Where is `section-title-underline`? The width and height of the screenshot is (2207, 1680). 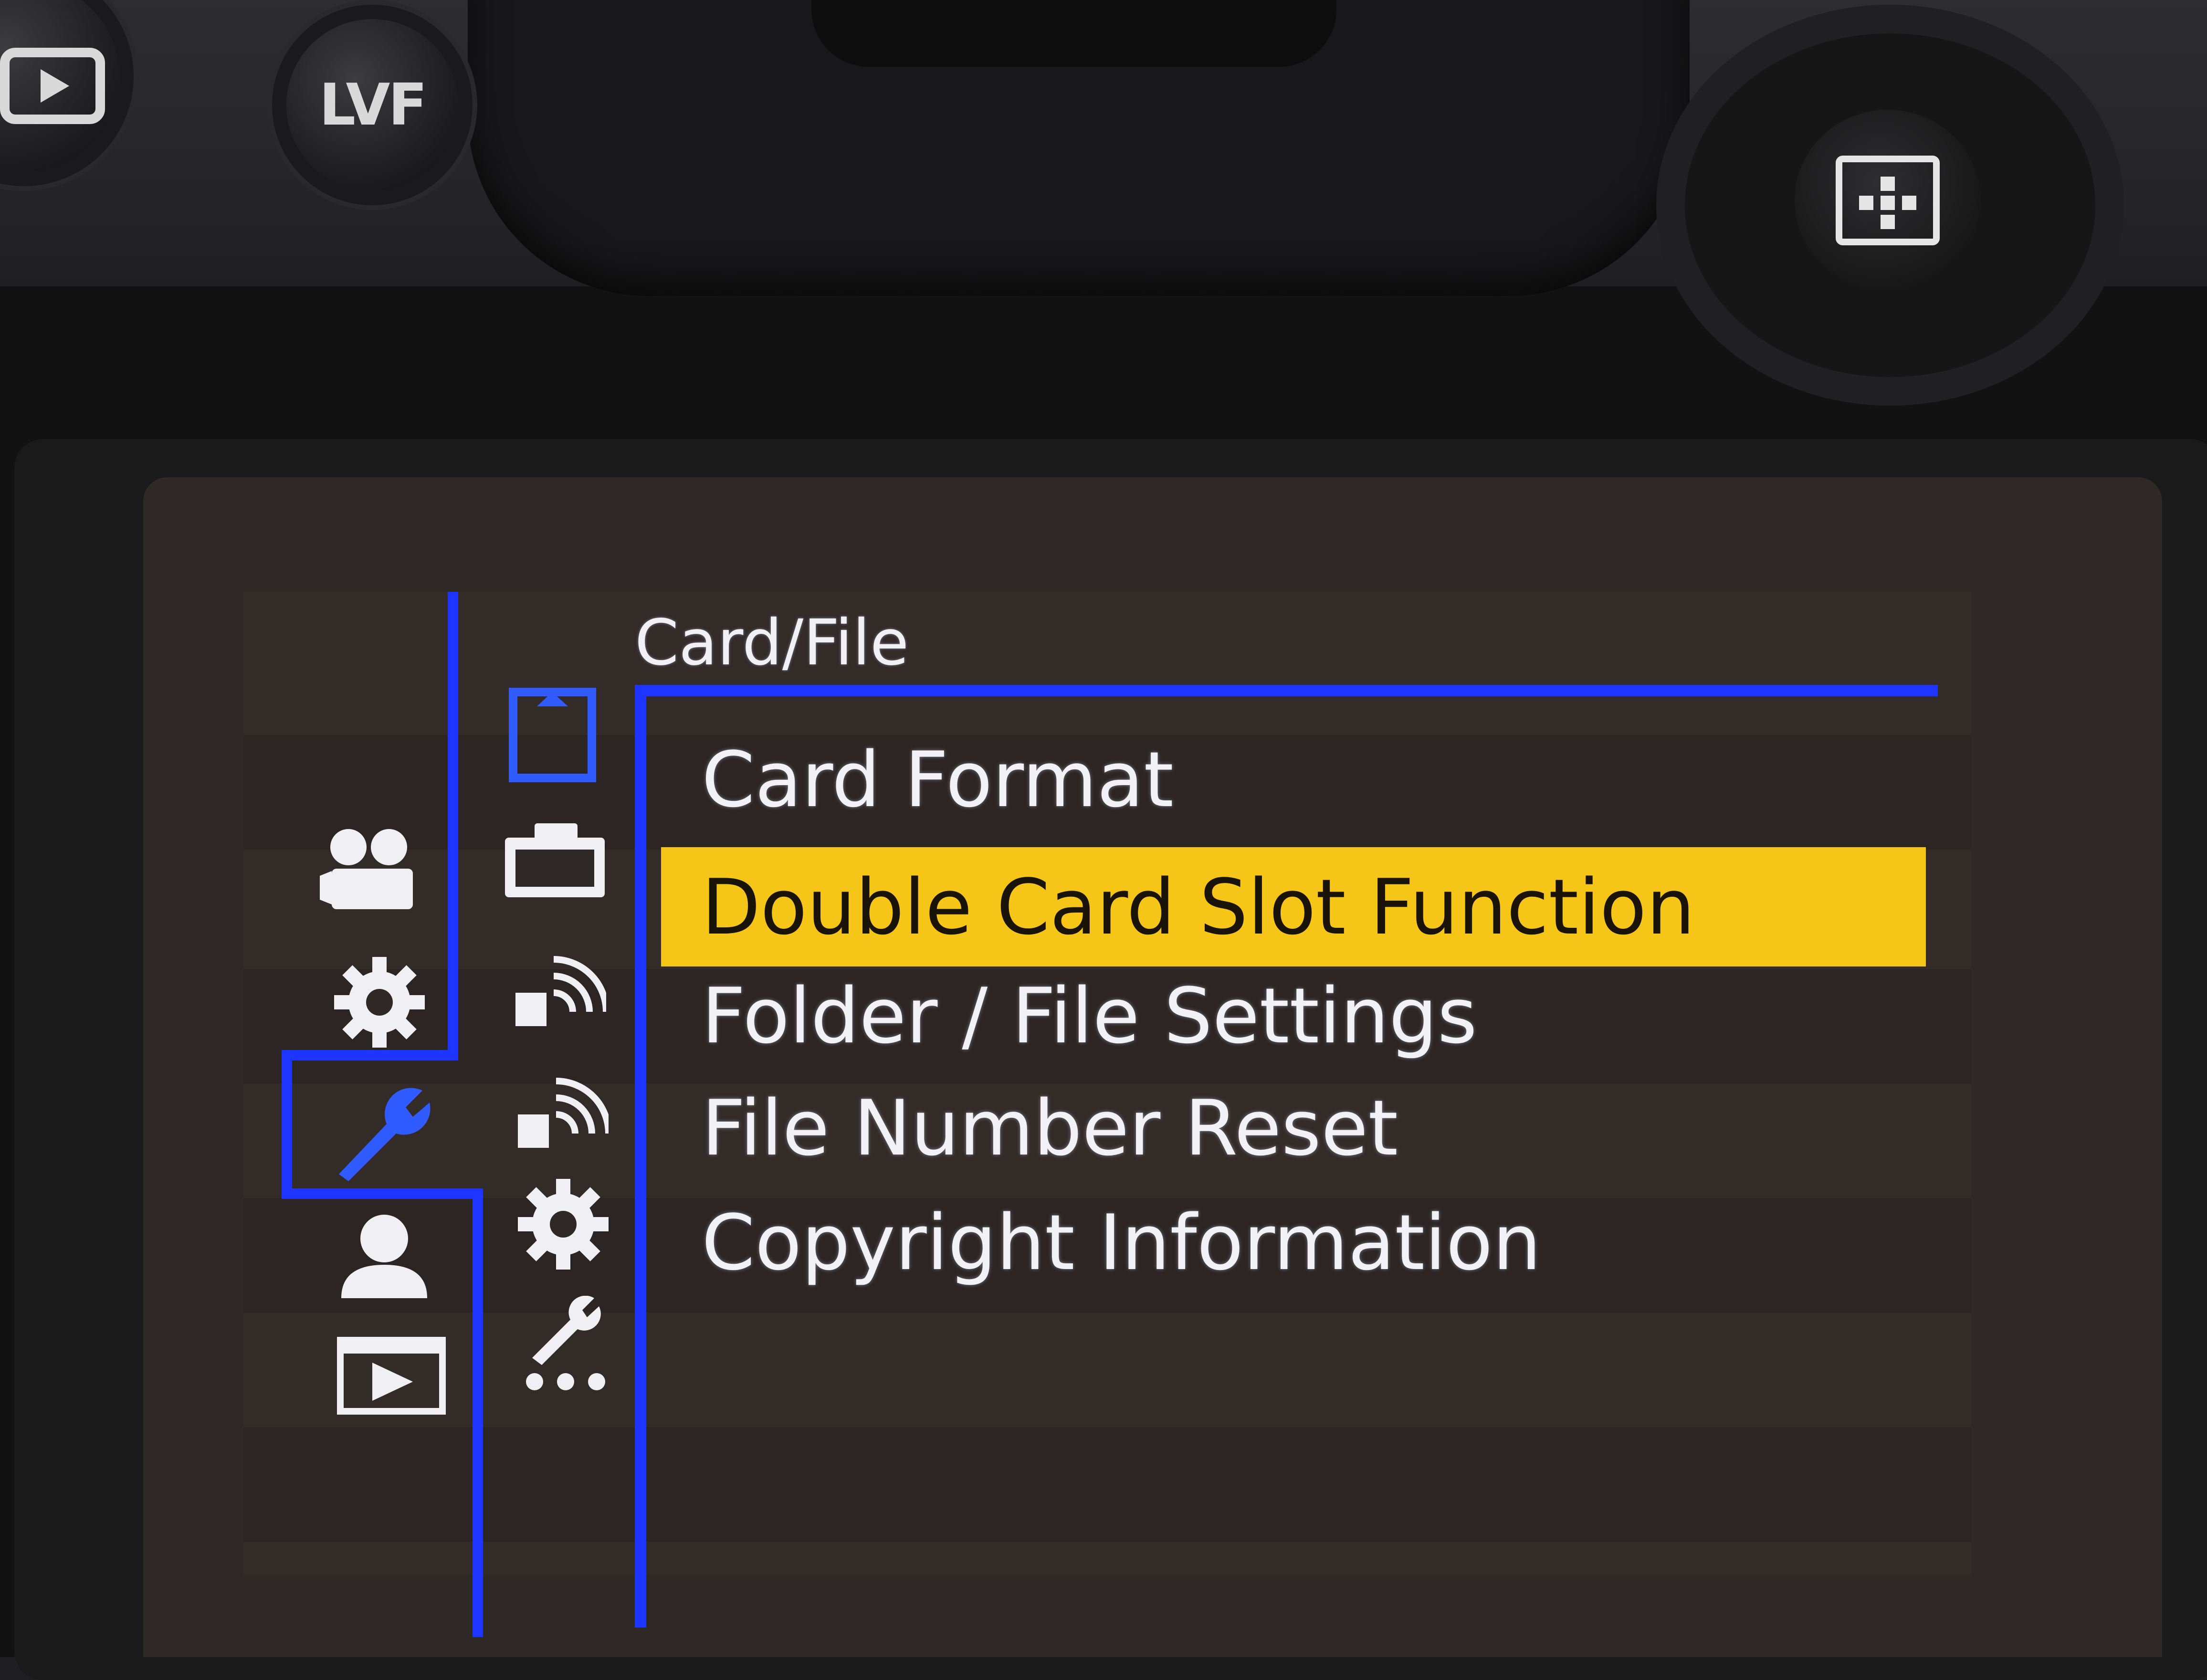 section-title-underline is located at coordinates (1286, 690).